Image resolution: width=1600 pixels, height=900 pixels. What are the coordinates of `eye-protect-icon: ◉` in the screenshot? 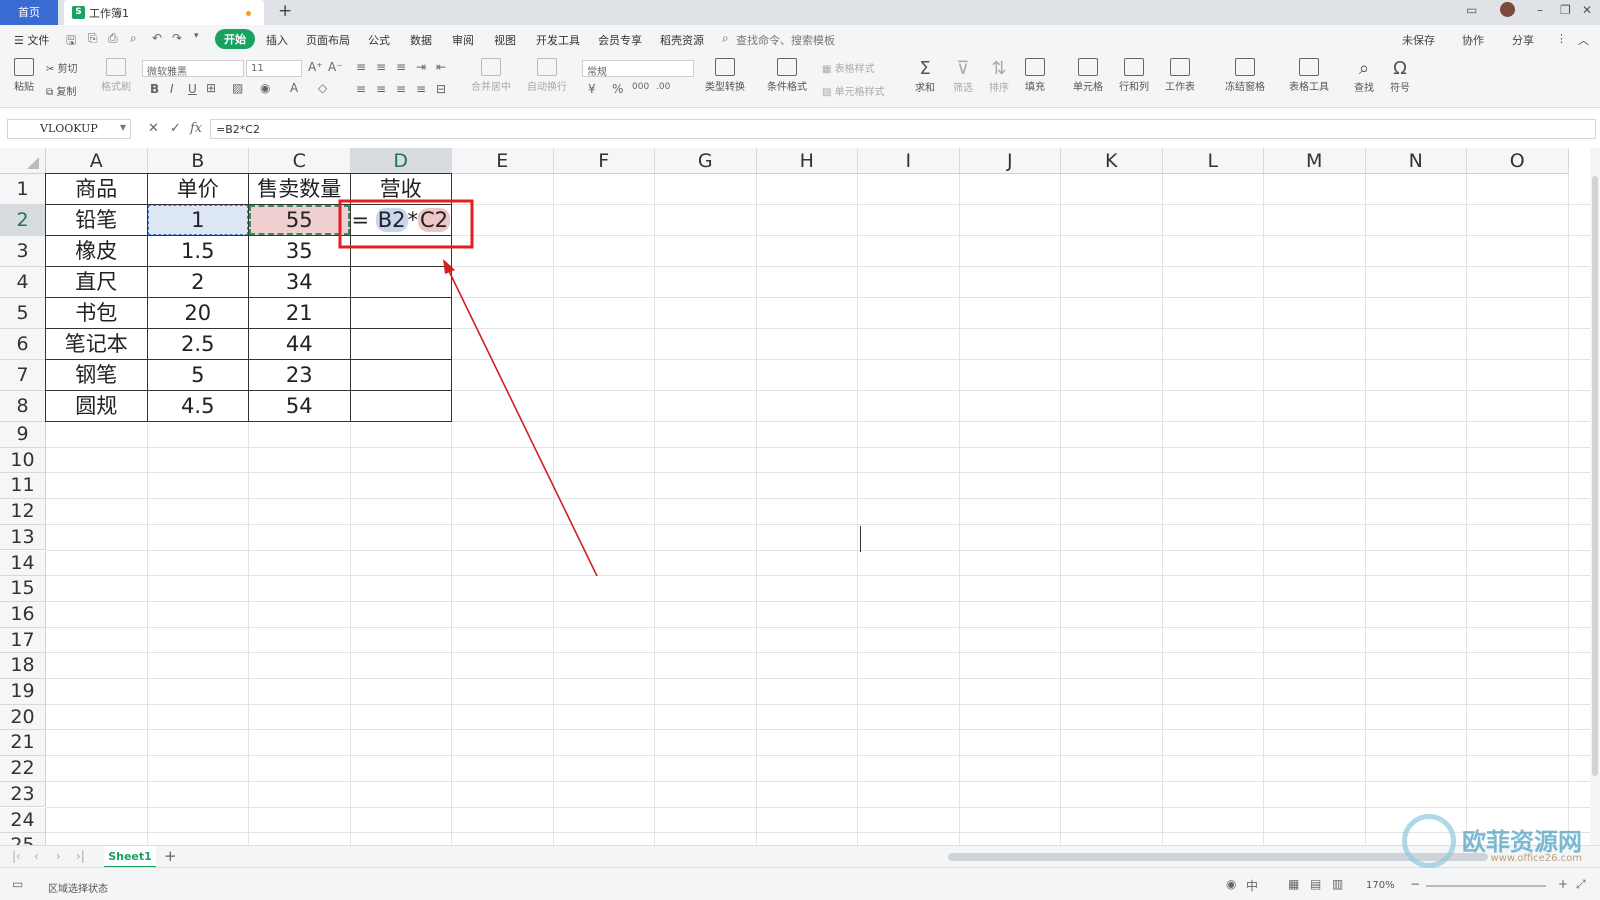 It's located at (1231, 884).